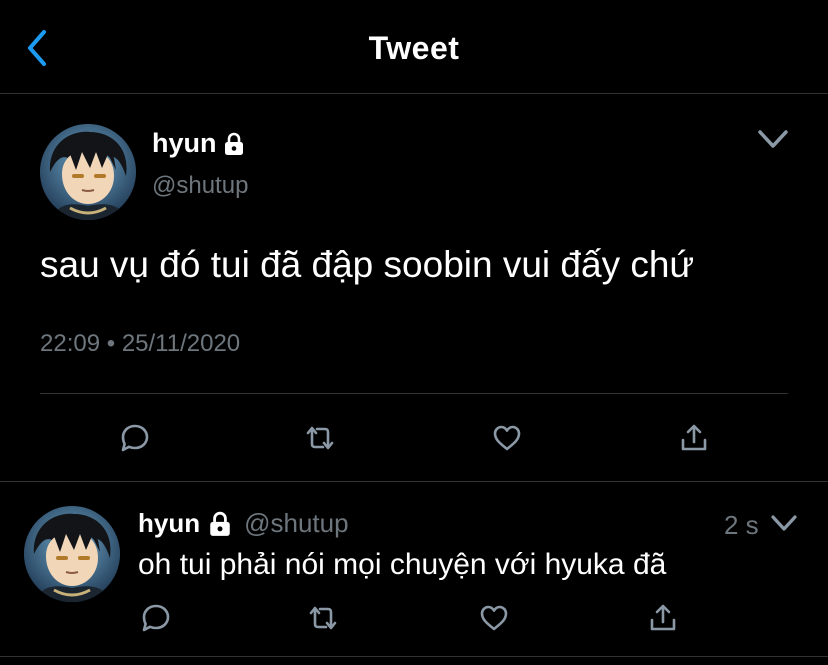 Image resolution: width=828 pixels, height=665 pixels. Describe the element at coordinates (181, 343) in the screenshot. I see `tweet-date: 25/11/2020` at that location.